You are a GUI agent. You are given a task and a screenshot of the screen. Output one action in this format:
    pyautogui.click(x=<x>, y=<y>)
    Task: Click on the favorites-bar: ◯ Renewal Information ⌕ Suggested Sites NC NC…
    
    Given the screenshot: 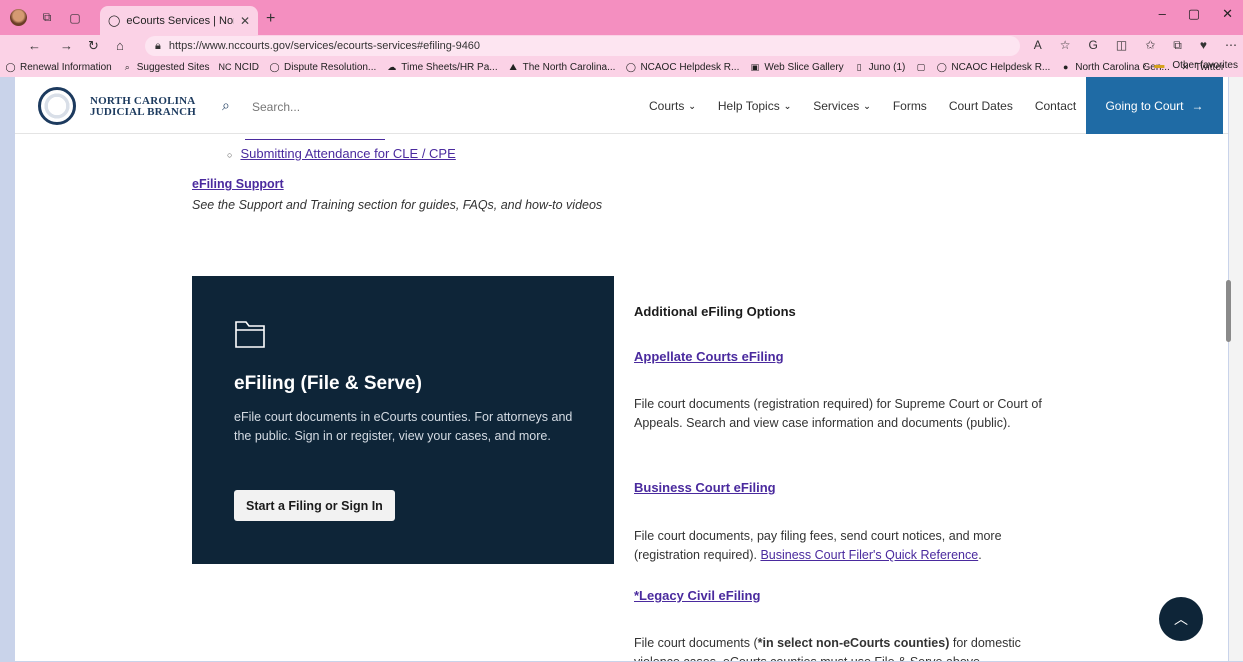 What is the action you would take?
    pyautogui.click(x=621, y=67)
    